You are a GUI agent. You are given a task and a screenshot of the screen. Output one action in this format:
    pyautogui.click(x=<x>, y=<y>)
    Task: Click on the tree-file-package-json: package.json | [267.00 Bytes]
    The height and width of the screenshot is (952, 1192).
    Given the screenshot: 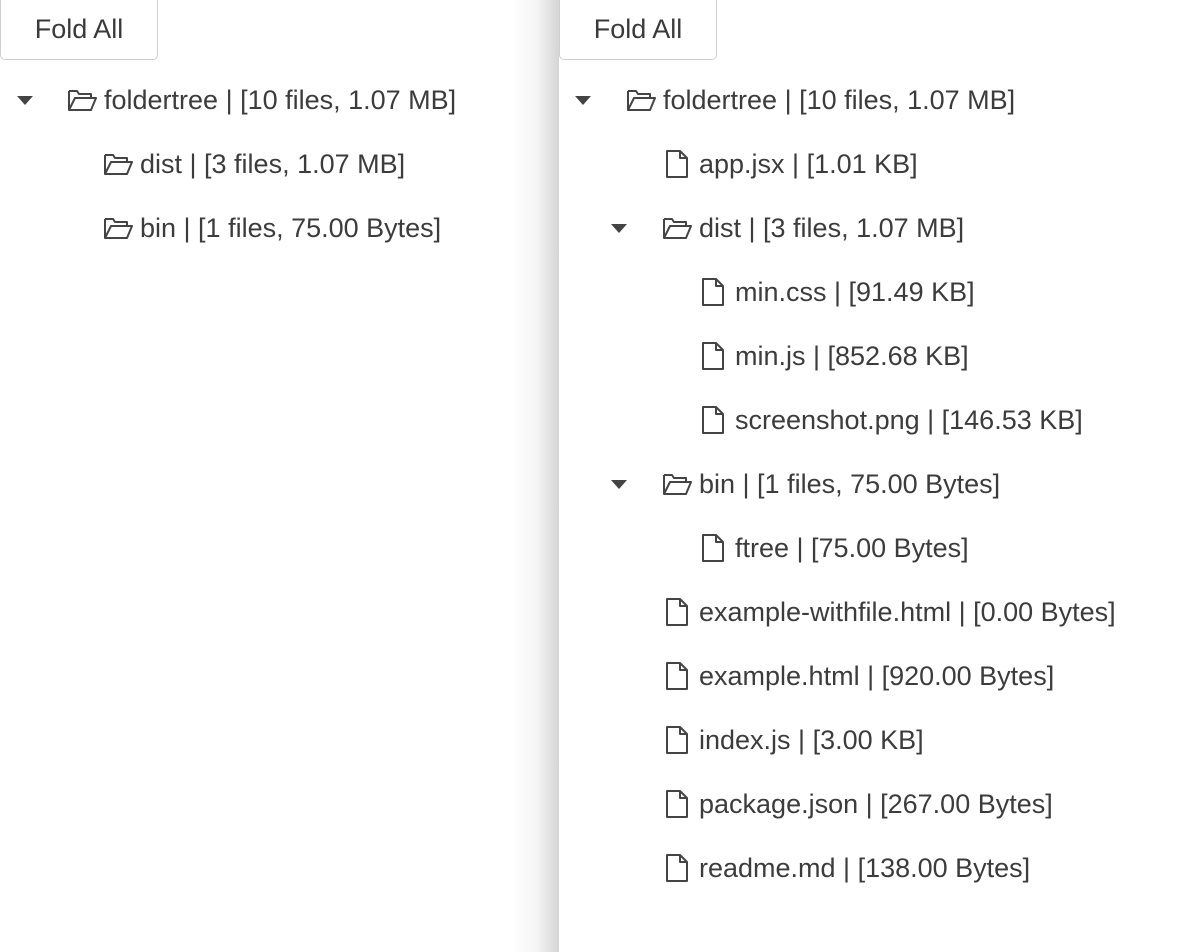 What is the action you would take?
    pyautogui.click(x=857, y=804)
    